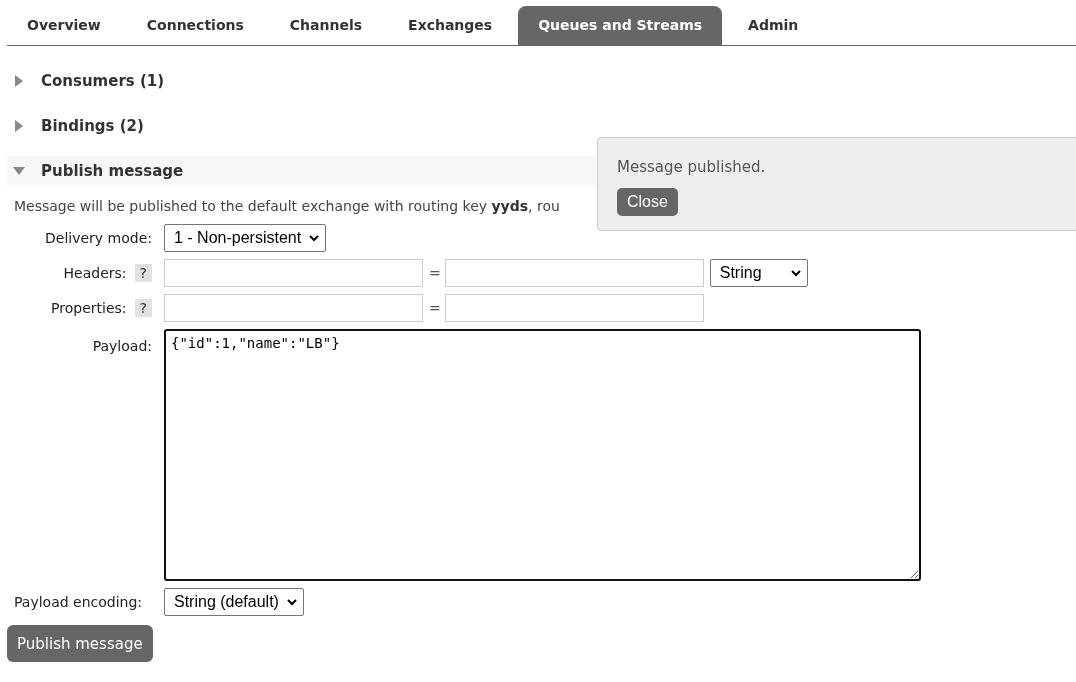 The image size is (1076, 682). I want to click on nav-tab: Channels, so click(326, 25).